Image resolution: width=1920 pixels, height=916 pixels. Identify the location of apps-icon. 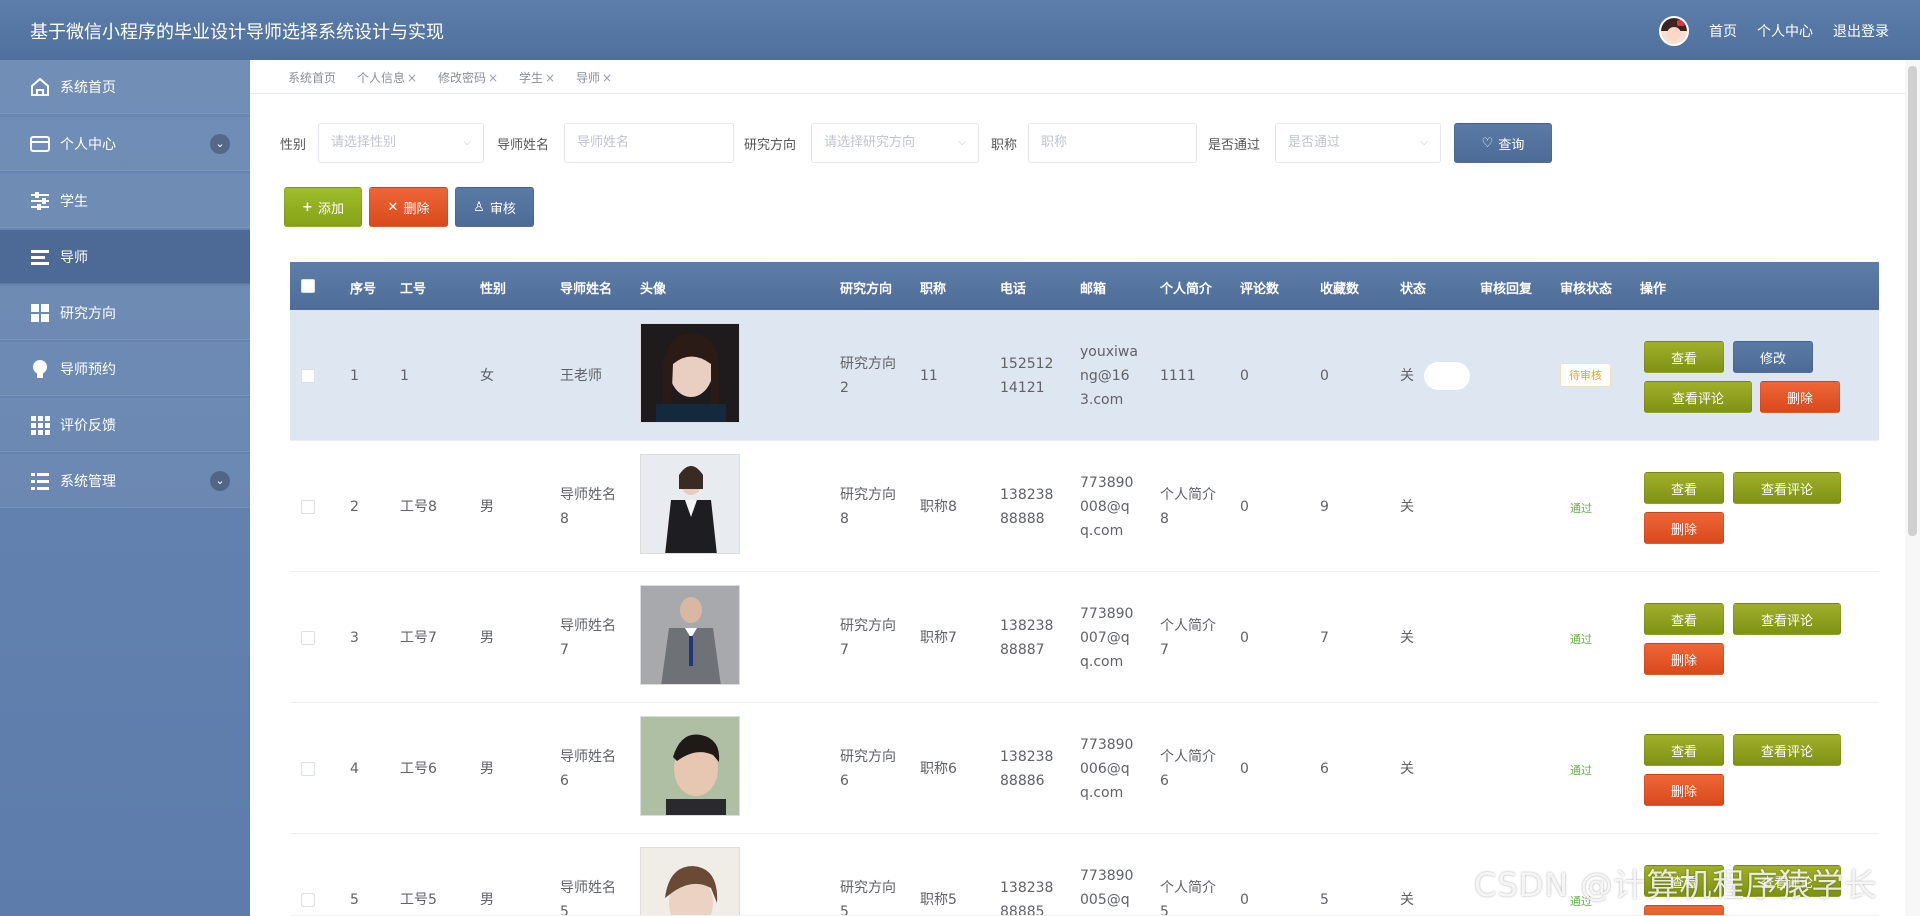
(40, 425).